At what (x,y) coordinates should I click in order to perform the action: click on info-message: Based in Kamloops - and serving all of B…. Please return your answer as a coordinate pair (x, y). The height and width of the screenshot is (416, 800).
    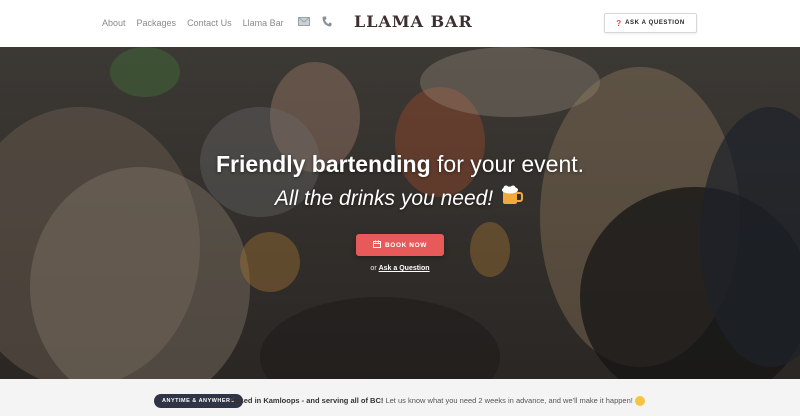
    Looking at the image, I should click on (437, 401).